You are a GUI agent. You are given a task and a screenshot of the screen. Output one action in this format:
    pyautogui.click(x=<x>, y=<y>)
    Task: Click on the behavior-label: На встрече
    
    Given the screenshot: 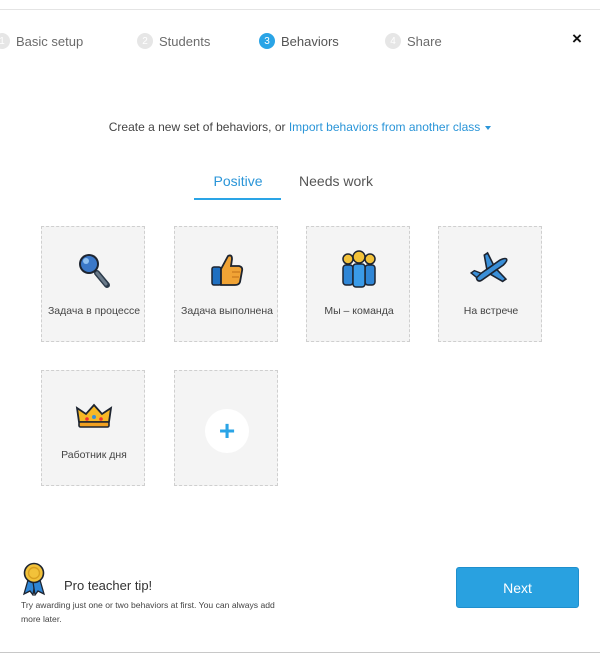 What is the action you would take?
    pyautogui.click(x=491, y=311)
    